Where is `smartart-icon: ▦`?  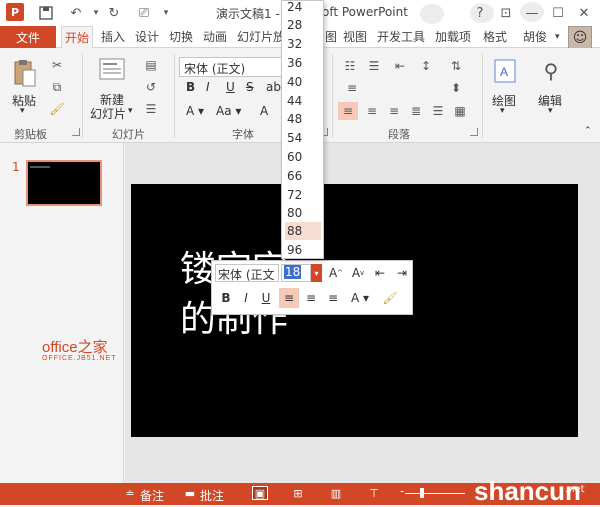
smartart-icon: ▦ is located at coordinates (460, 111).